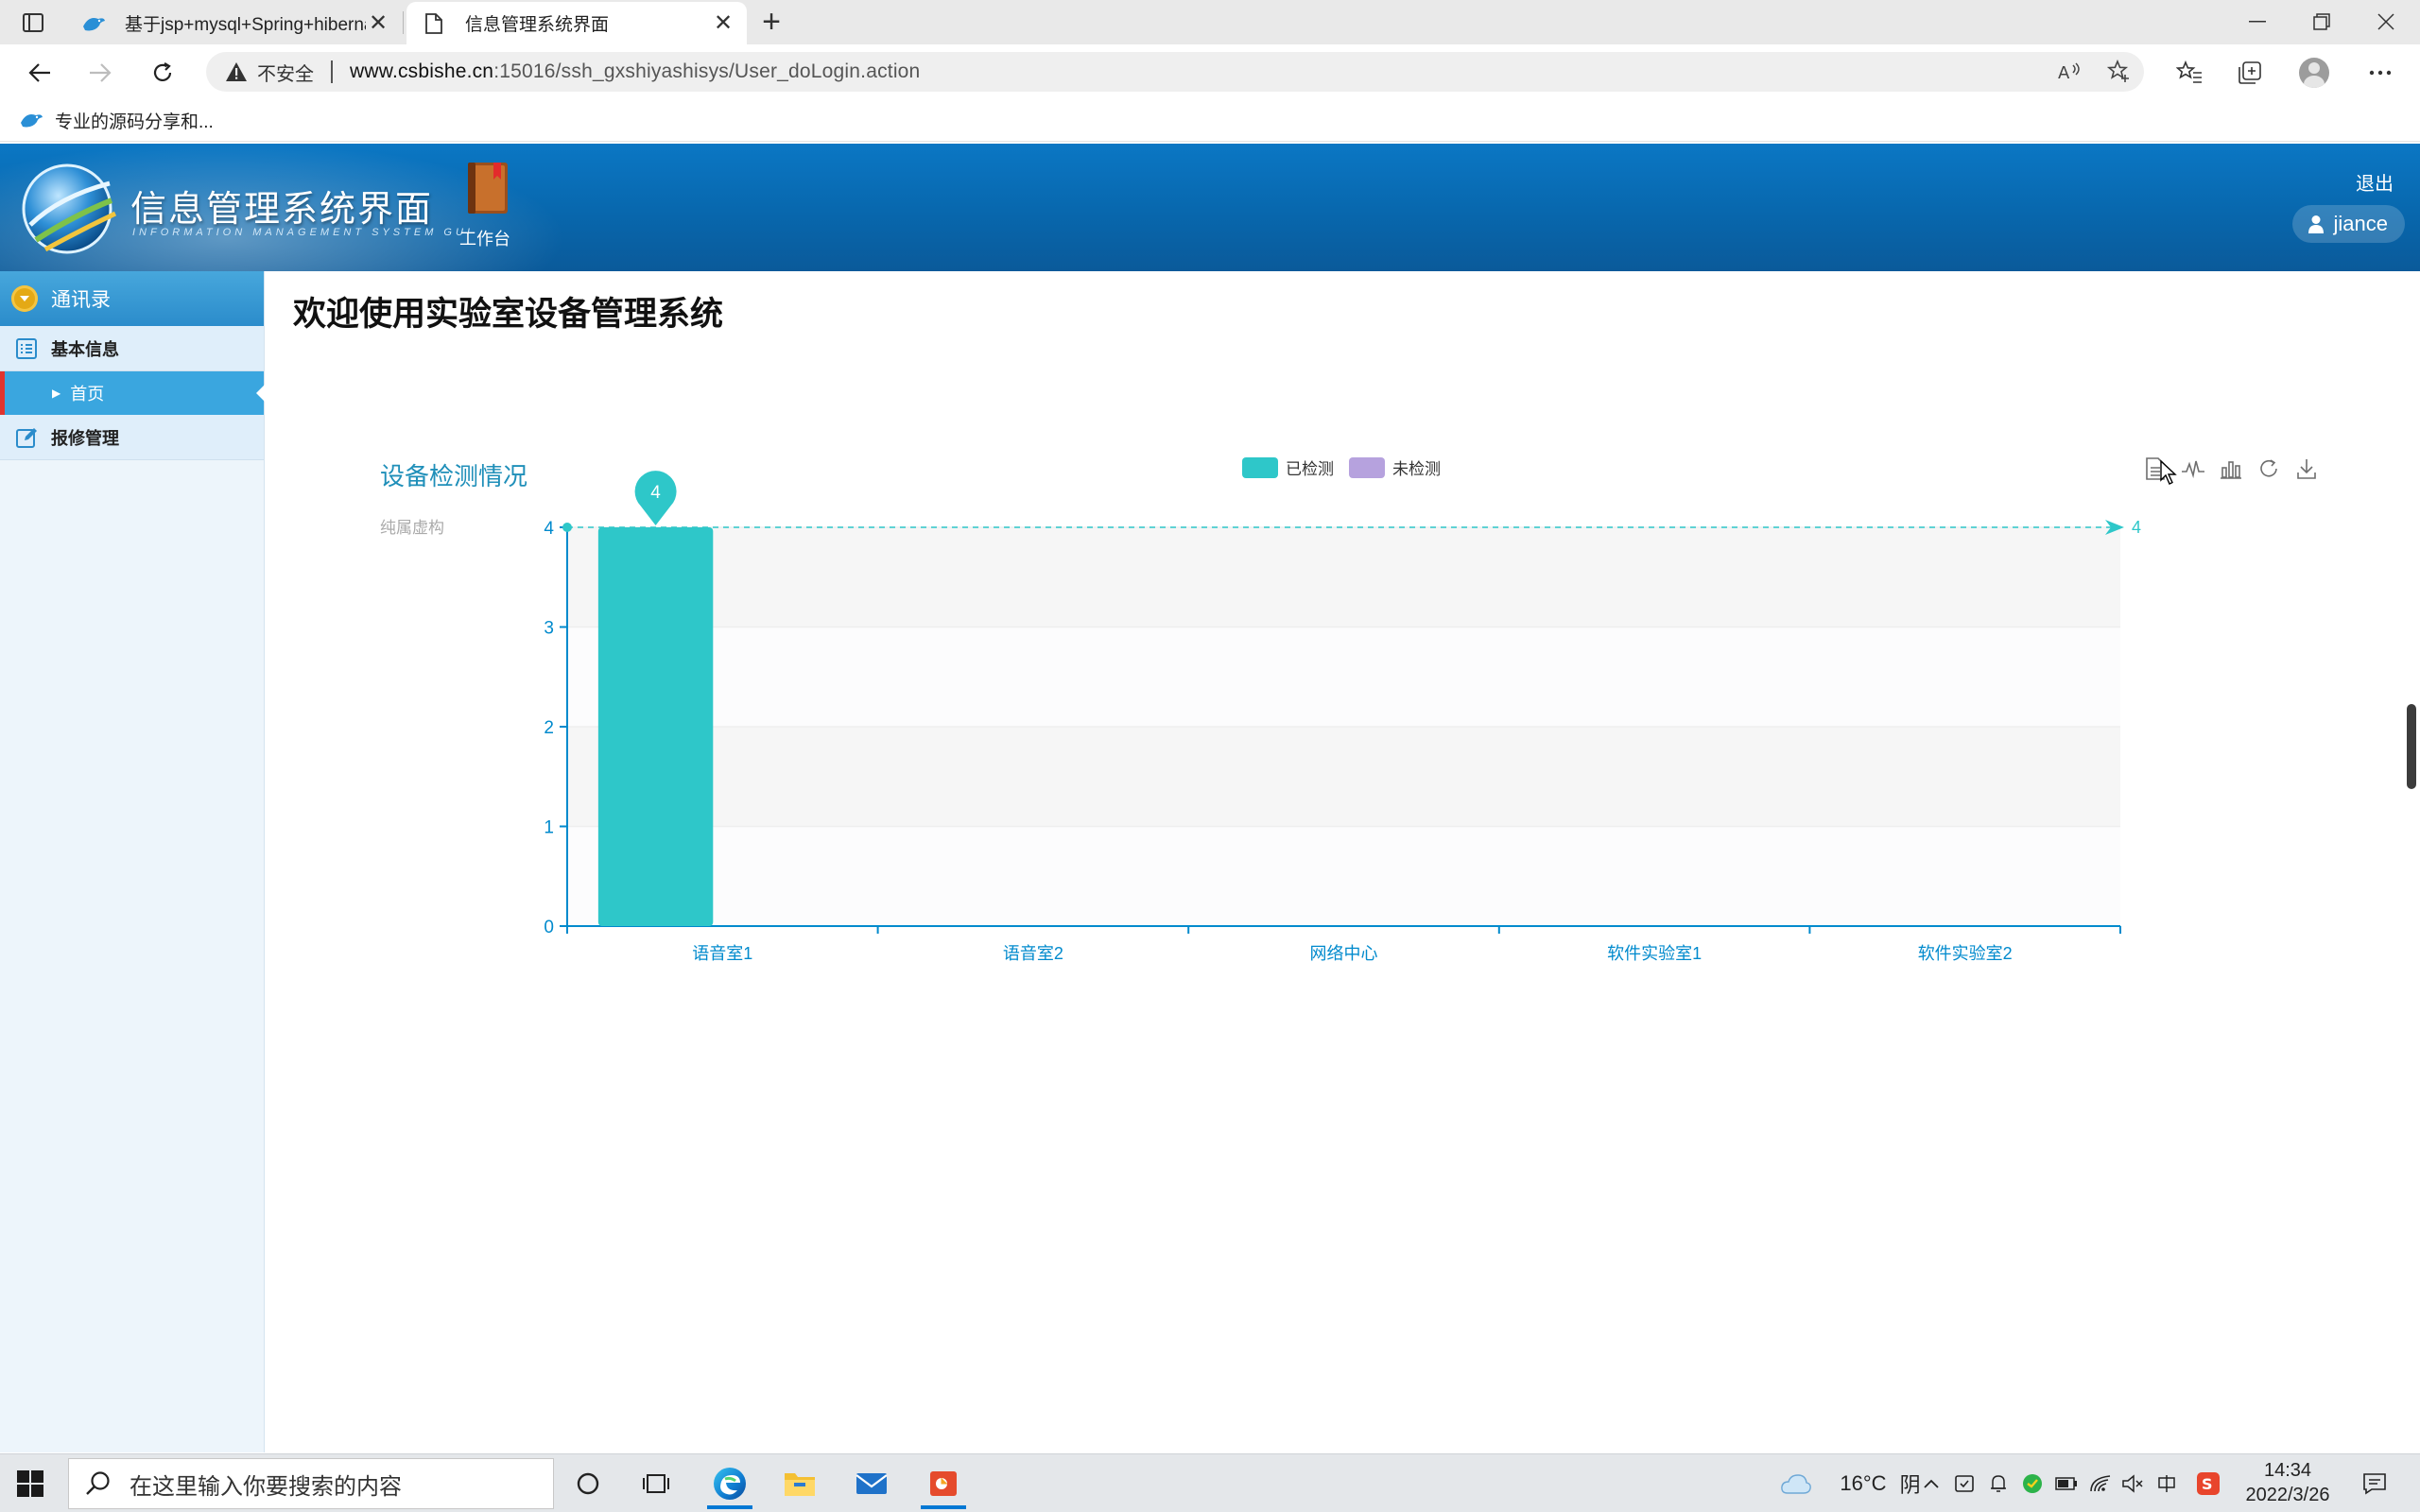  What do you see at coordinates (2322, 21) in the screenshot?
I see `restore-icon` at bounding box center [2322, 21].